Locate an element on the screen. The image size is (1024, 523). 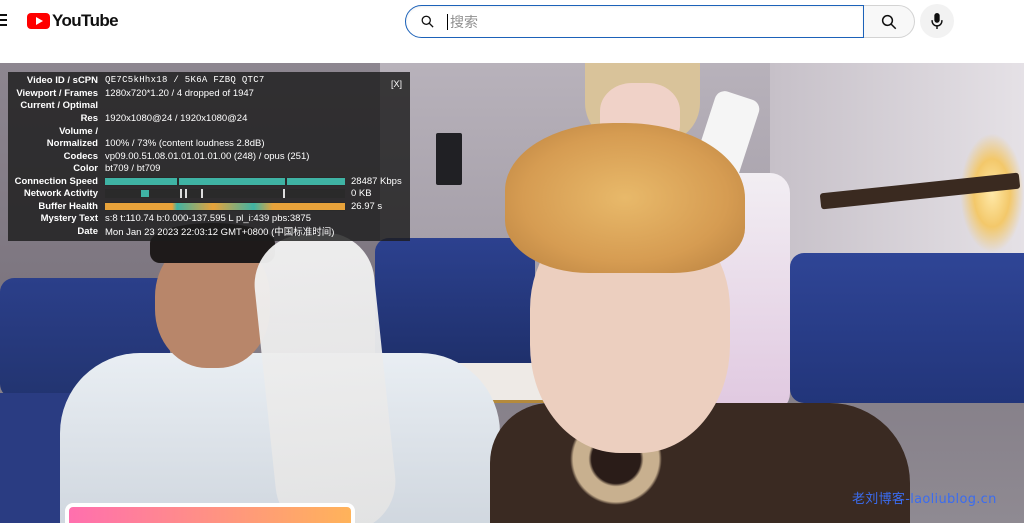
stats-value: 28487 Kbps is located at coordinates (376, 181).